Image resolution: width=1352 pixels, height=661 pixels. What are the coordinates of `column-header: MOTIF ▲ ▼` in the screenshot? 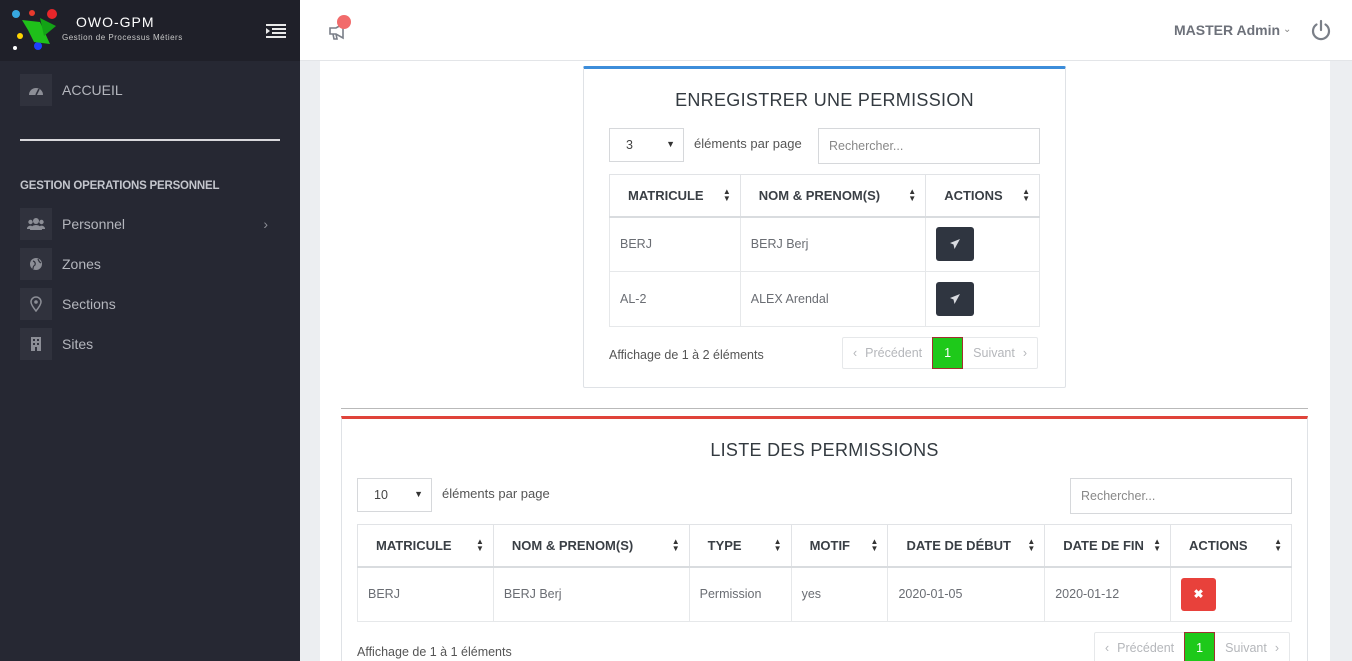 It's located at (839, 546).